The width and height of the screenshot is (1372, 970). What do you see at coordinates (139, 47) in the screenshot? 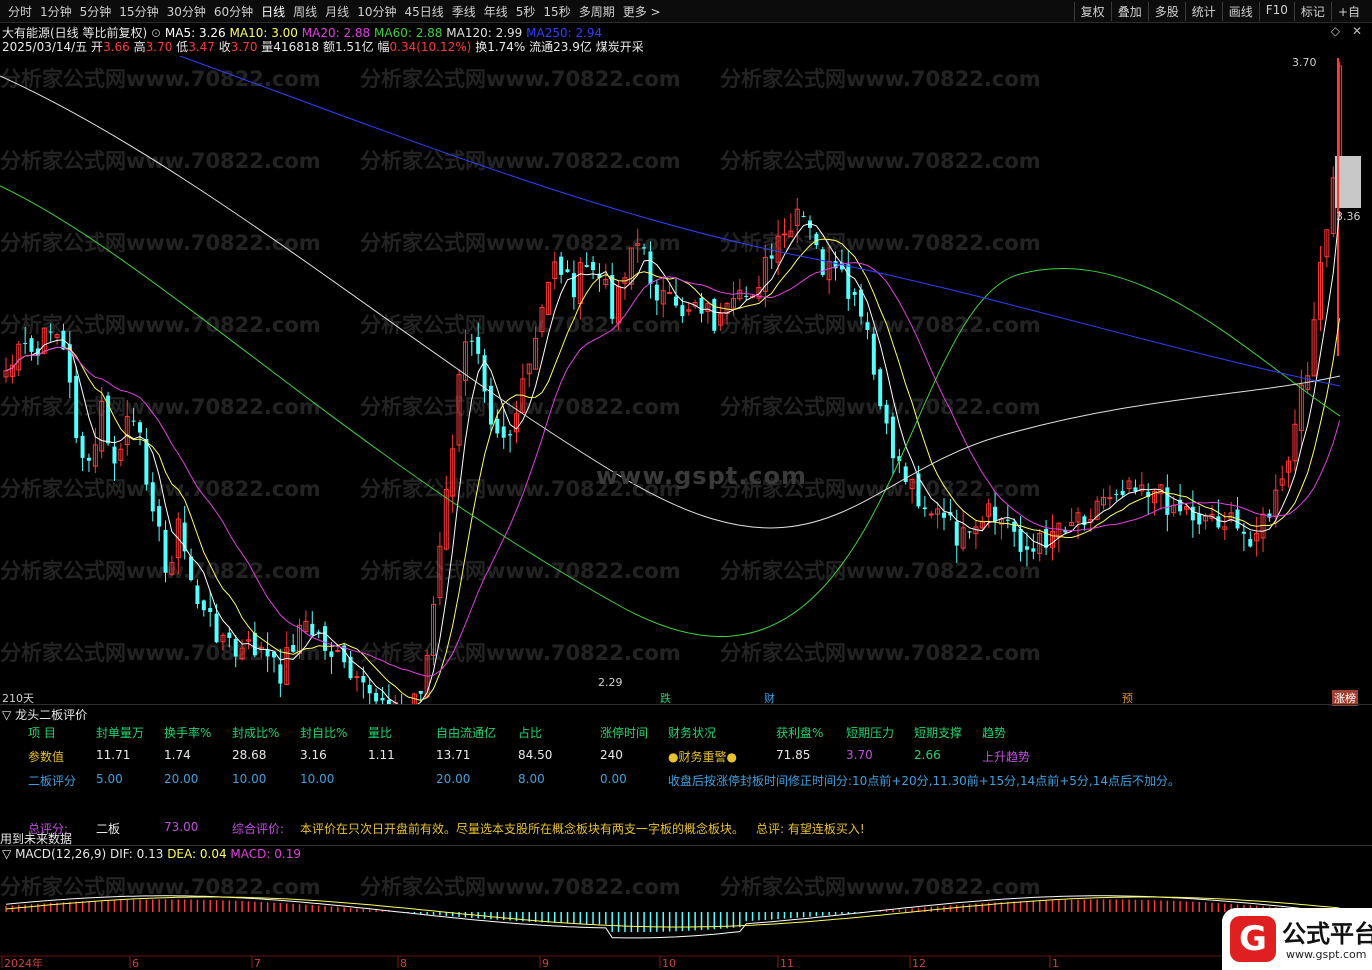
I see `high-label: 高` at bounding box center [139, 47].